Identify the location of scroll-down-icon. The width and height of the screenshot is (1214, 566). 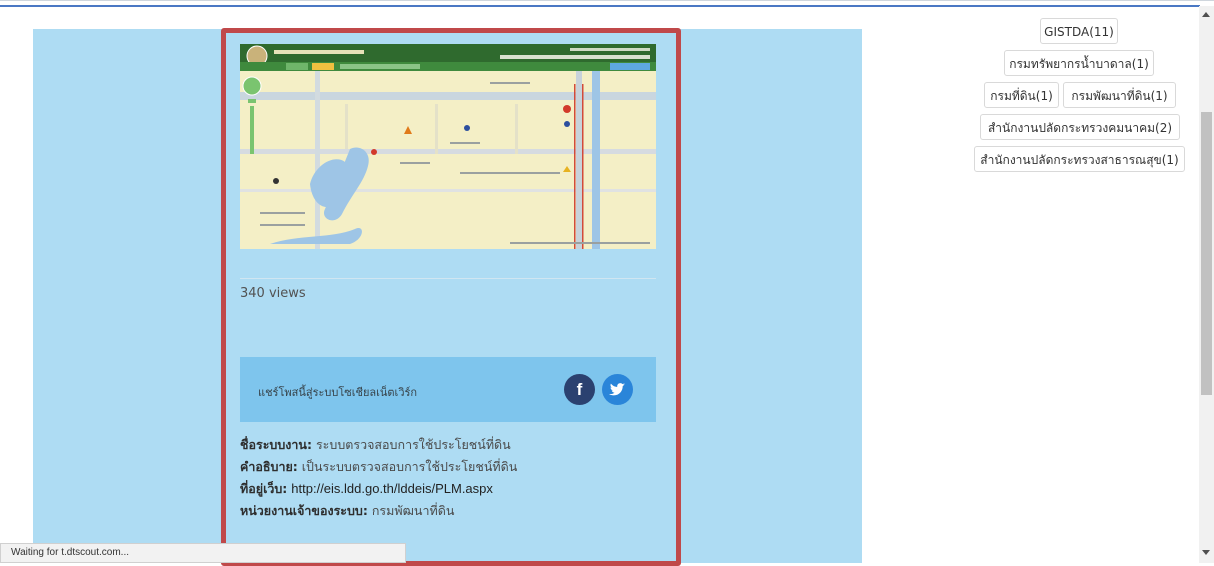
(1206, 552).